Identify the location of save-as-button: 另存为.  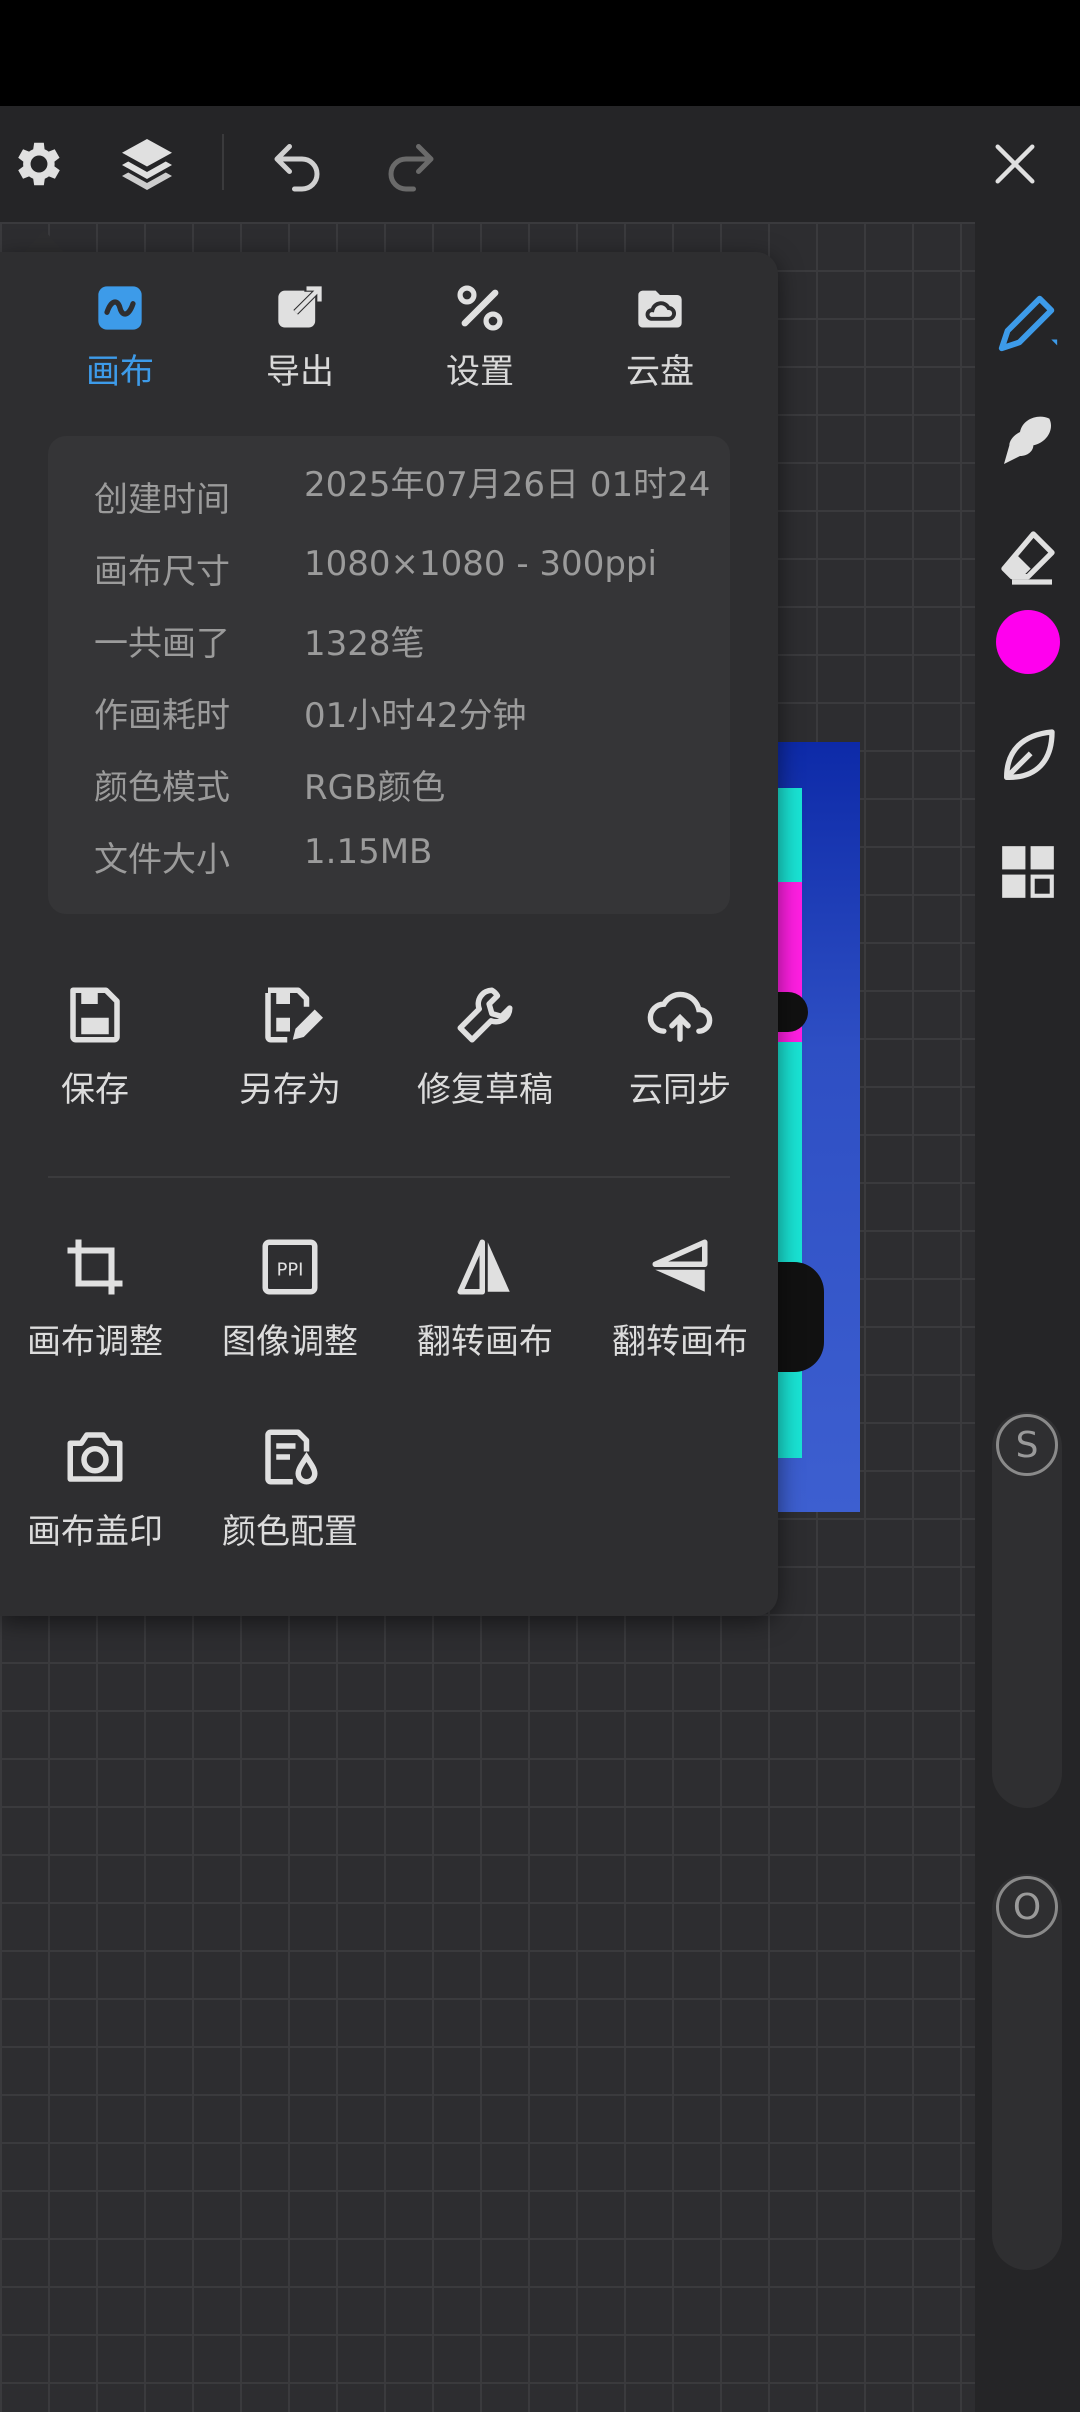
(290, 1057).